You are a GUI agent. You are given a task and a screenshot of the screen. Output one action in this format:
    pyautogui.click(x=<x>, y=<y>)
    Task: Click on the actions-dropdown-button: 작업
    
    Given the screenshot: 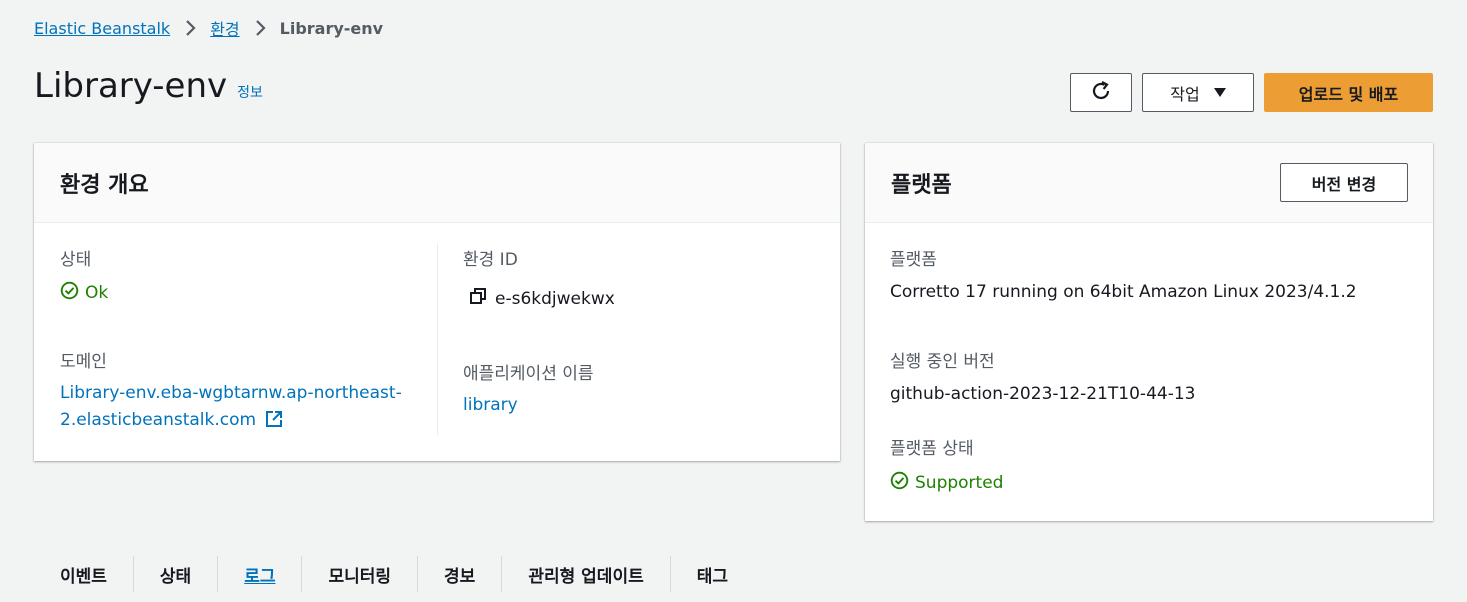 What is the action you would take?
    pyautogui.click(x=1198, y=92)
    